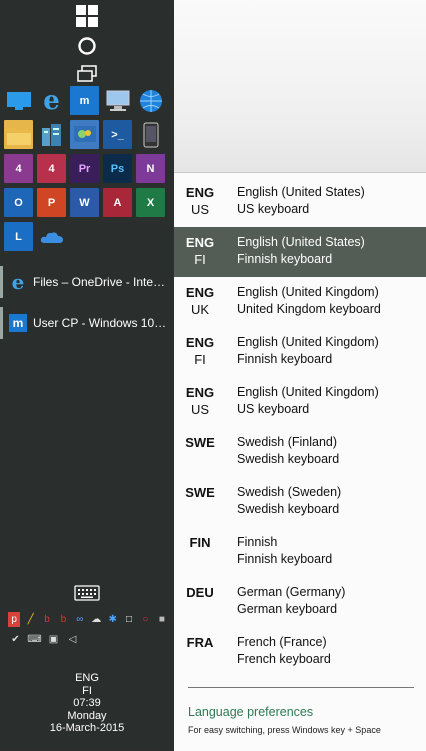 This screenshot has width=426, height=751. What do you see at coordinates (18, 134) in the screenshot?
I see `file-explorer-icon` at bounding box center [18, 134].